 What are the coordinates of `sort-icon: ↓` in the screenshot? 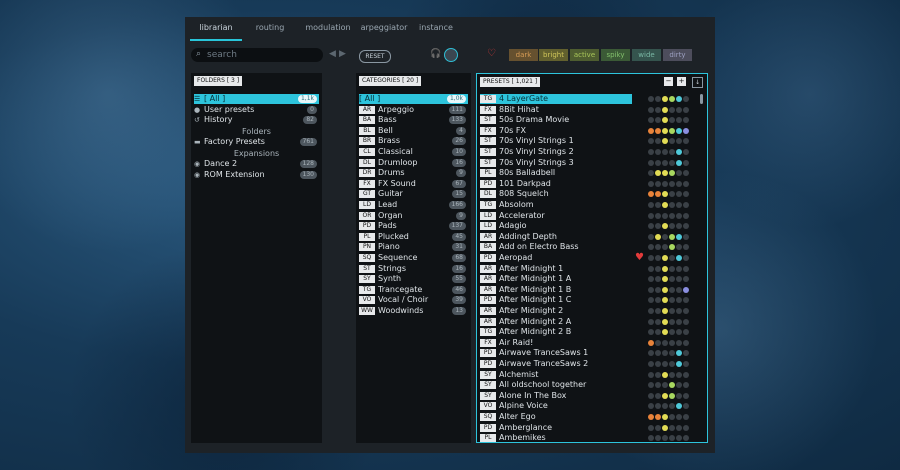 It's located at (697, 82).